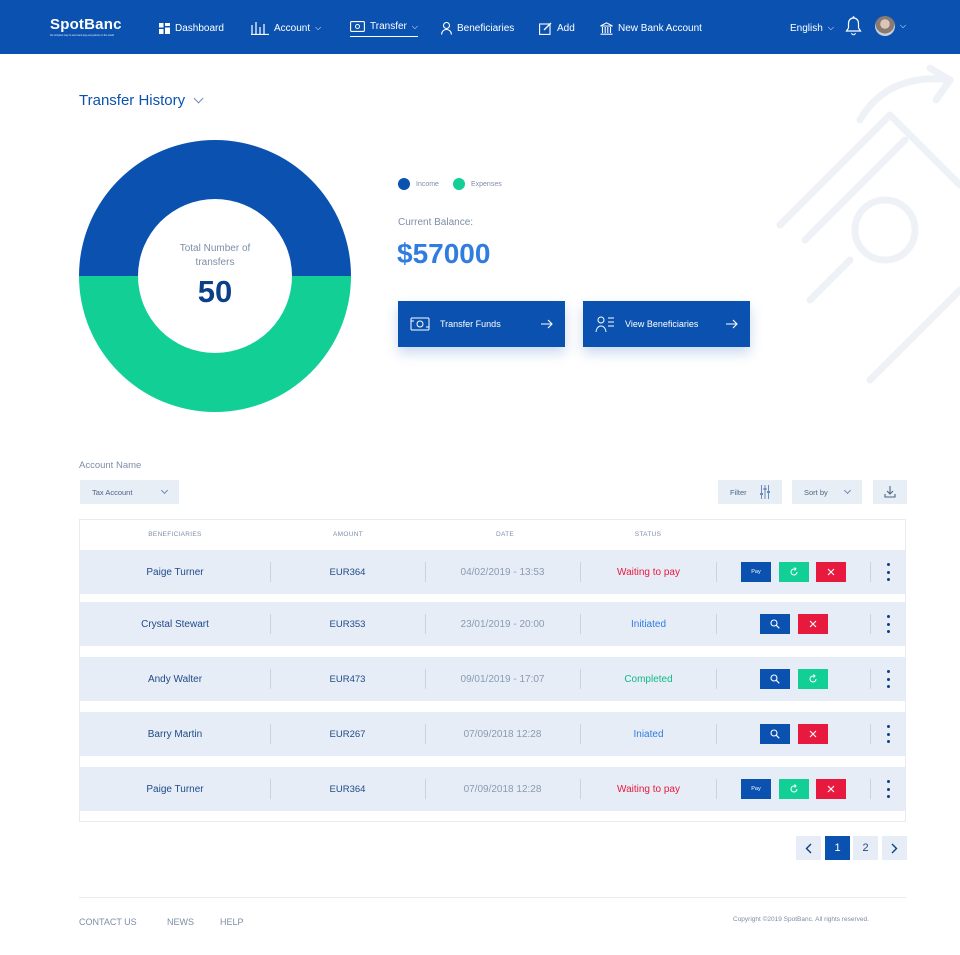 This screenshot has width=960, height=955. I want to click on nav-dashboard-label: Dashboard, so click(199, 28).